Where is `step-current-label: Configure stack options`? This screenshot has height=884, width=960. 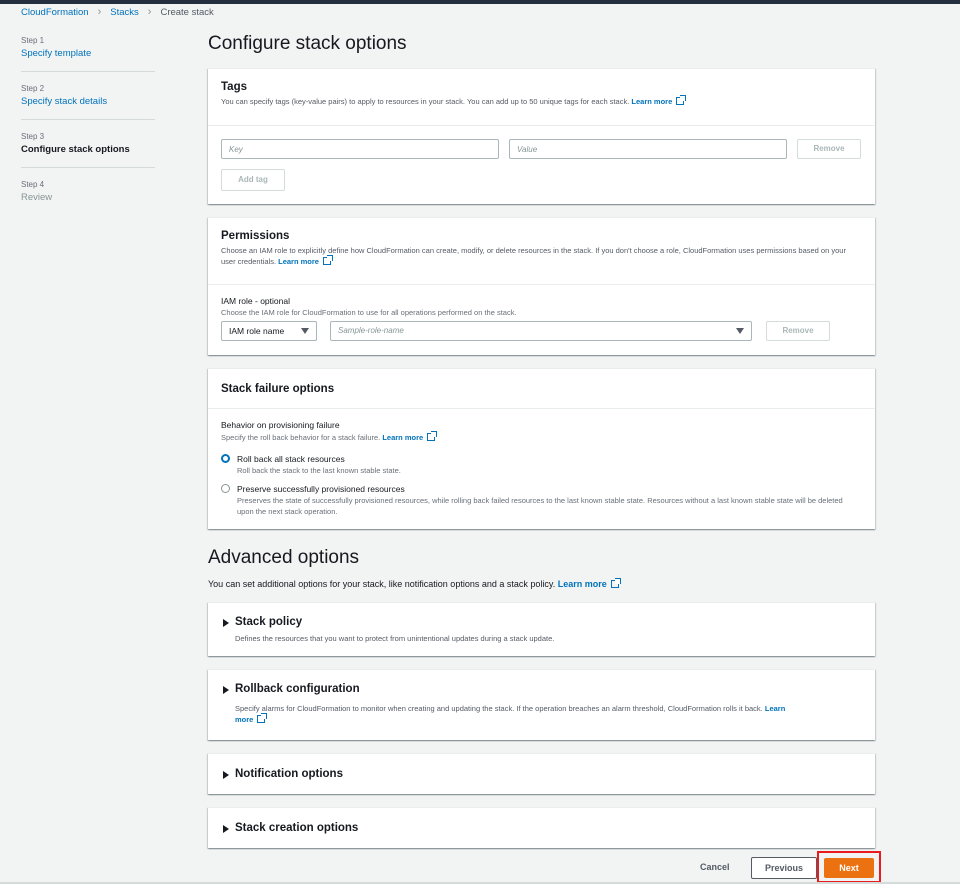 step-current-label: Configure stack options is located at coordinates (75, 149).